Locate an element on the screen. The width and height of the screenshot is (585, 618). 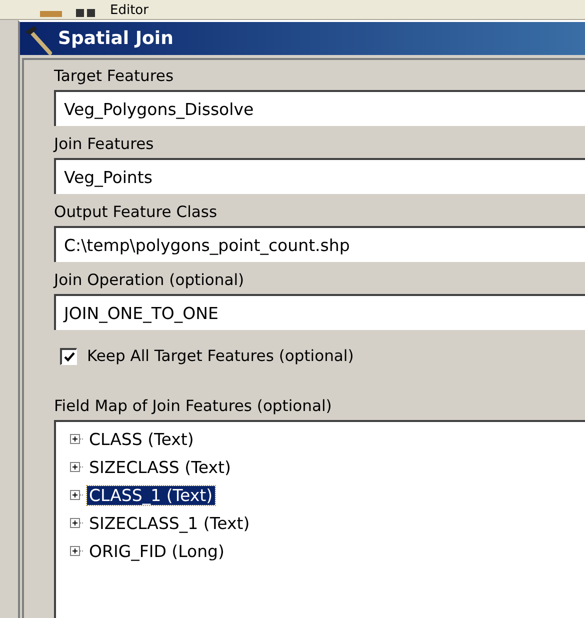
field-label: Output Feature Class is located at coordinates (136, 212).